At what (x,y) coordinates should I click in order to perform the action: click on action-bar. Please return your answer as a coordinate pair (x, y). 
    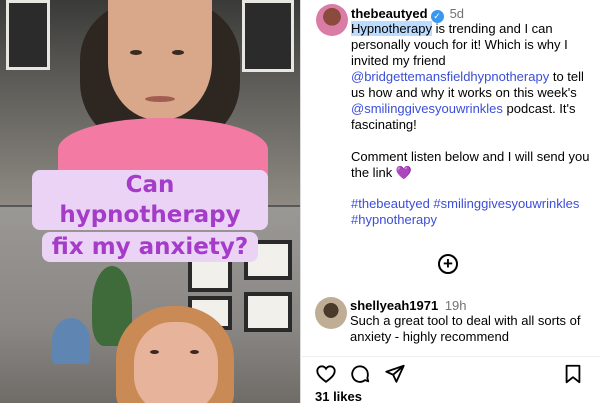
    Looking at the image, I should click on (450, 371).